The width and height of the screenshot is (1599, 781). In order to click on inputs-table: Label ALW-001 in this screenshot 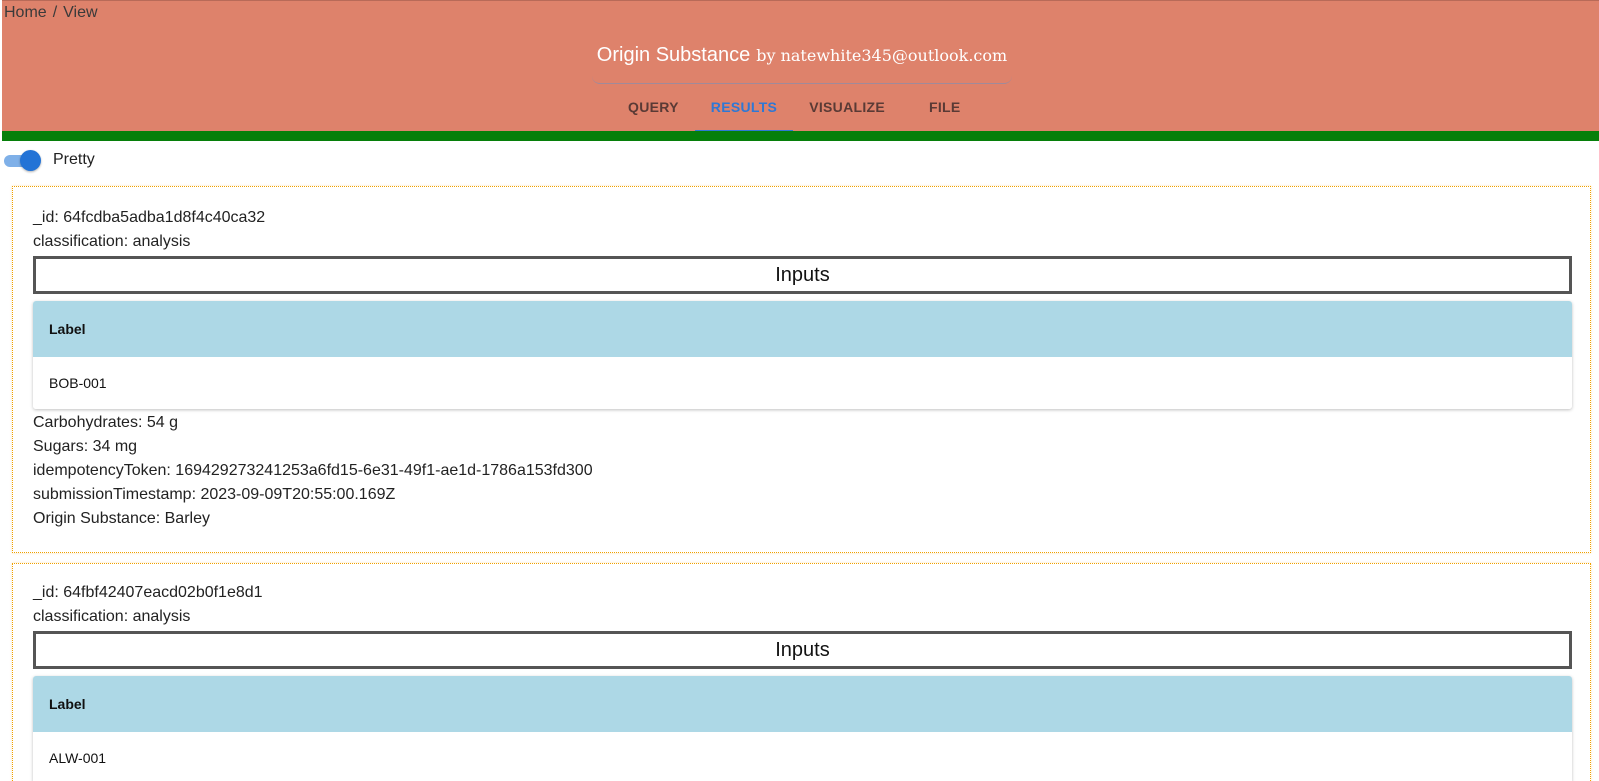, I will do `click(802, 728)`.